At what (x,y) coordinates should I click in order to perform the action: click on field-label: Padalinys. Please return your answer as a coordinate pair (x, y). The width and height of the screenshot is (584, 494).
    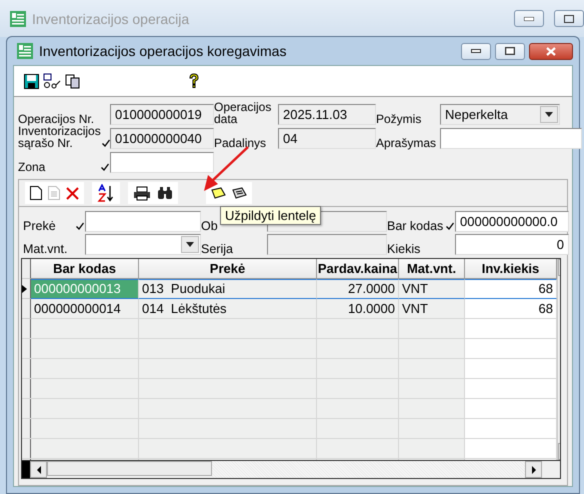
    Looking at the image, I should click on (240, 143).